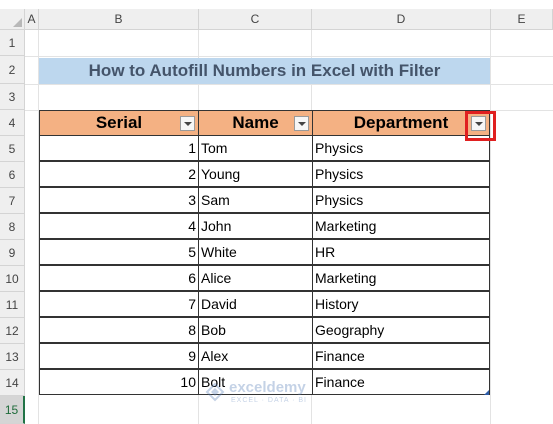 Image resolution: width=553 pixels, height=424 pixels. Describe the element at coordinates (480, 126) in the screenshot. I see `filter-button-highlight` at that location.